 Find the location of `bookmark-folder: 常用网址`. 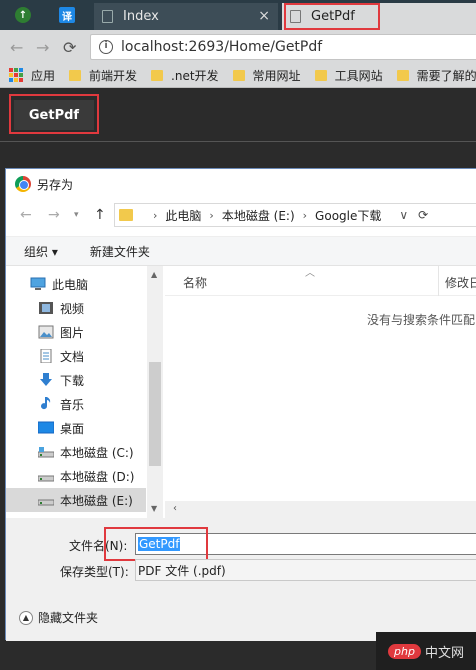

bookmark-folder: 常用网址 is located at coordinates (266, 75).